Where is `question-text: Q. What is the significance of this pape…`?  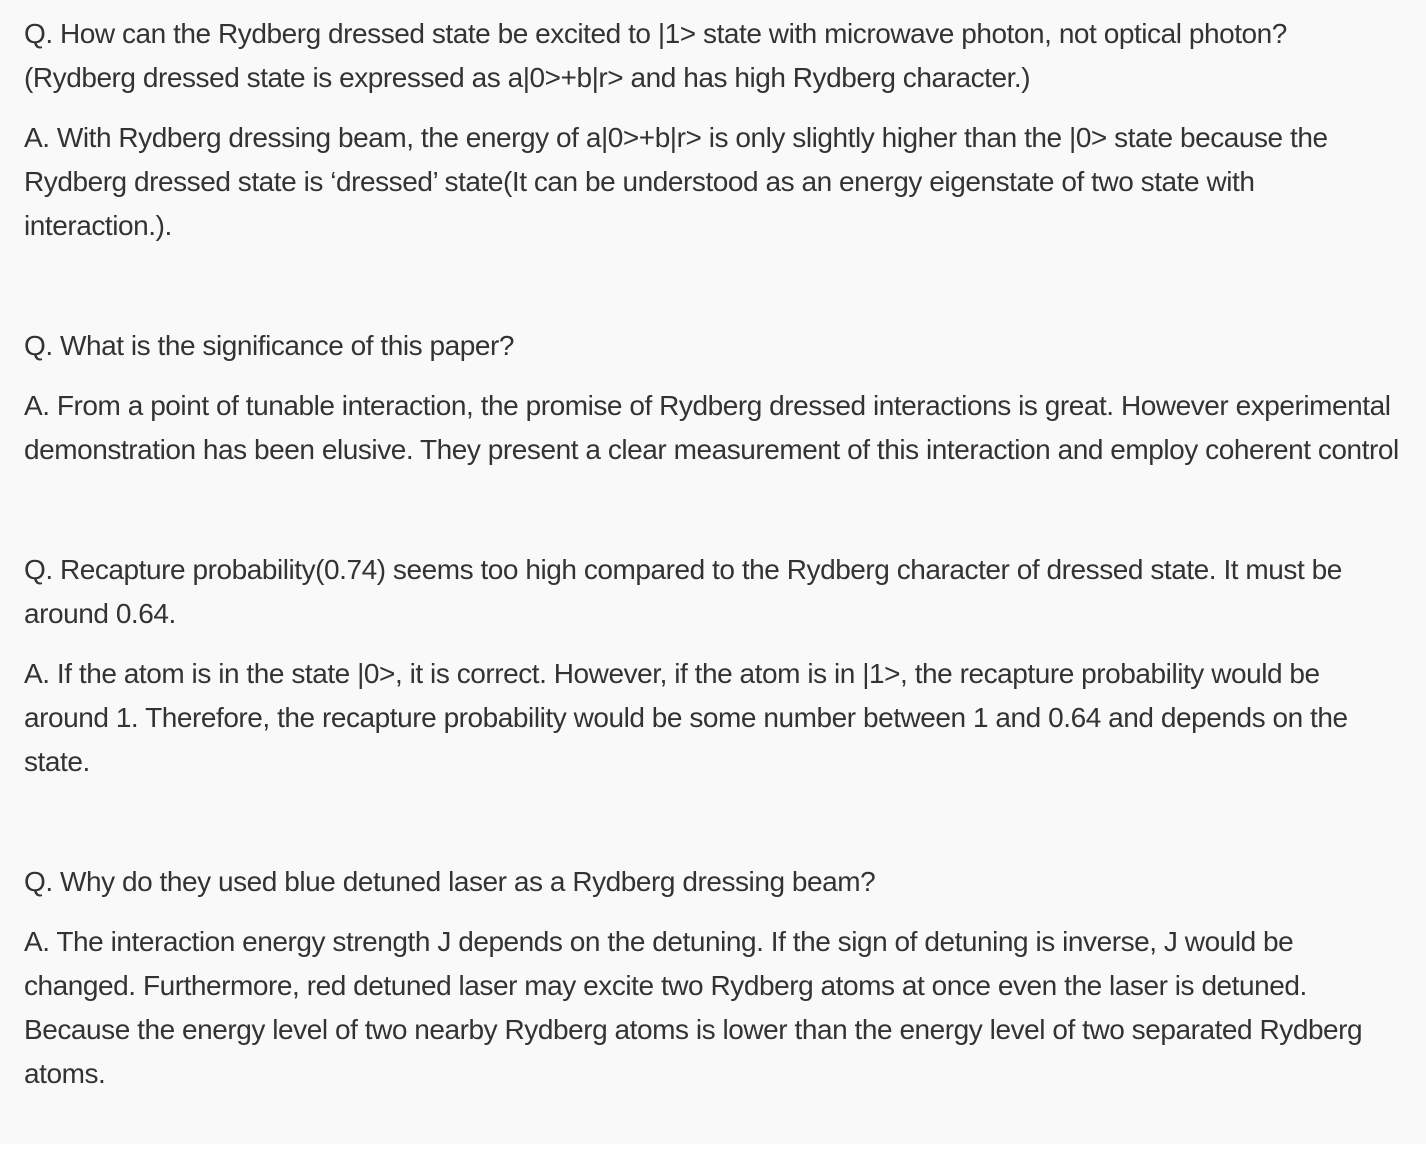
question-text: Q. What is the significance of this pape… is located at coordinates (269, 345).